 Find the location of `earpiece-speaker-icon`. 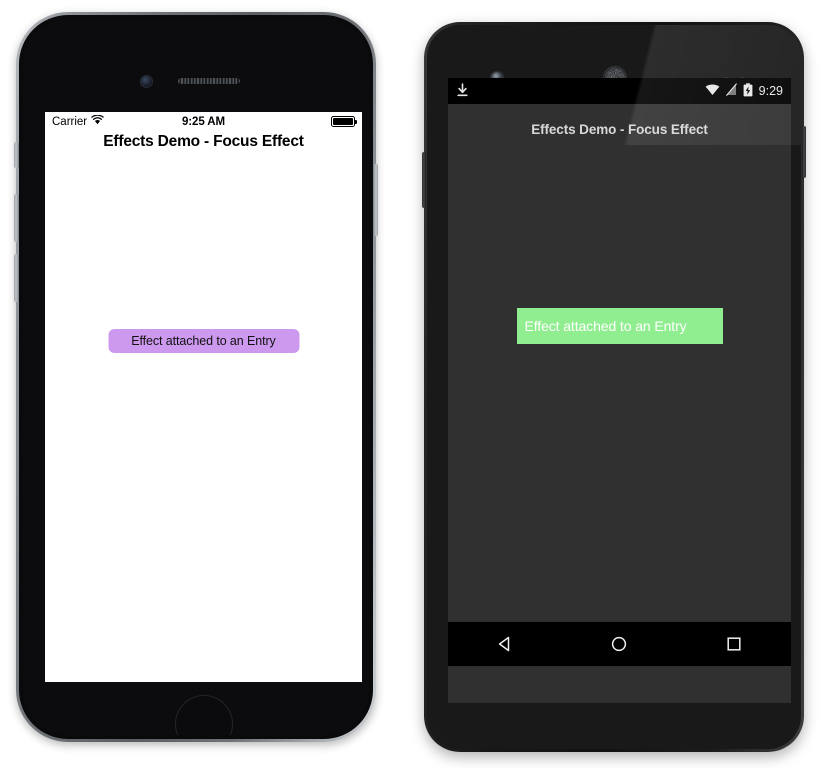

earpiece-speaker-icon is located at coordinates (209, 81).